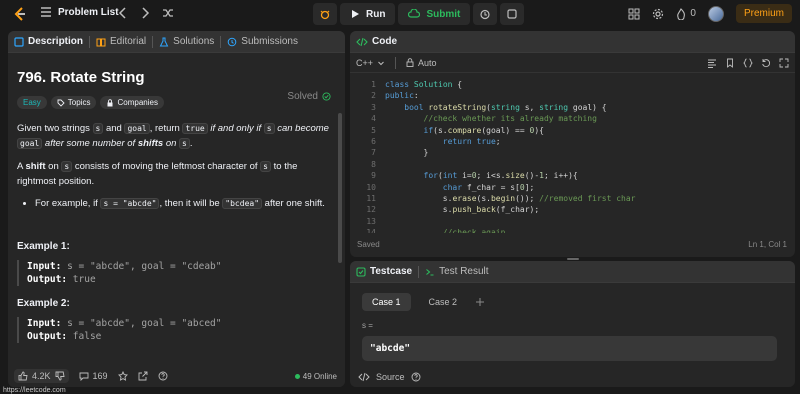 This screenshot has width=800, height=394. I want to click on tab-editorial: Editorial, so click(121, 41).